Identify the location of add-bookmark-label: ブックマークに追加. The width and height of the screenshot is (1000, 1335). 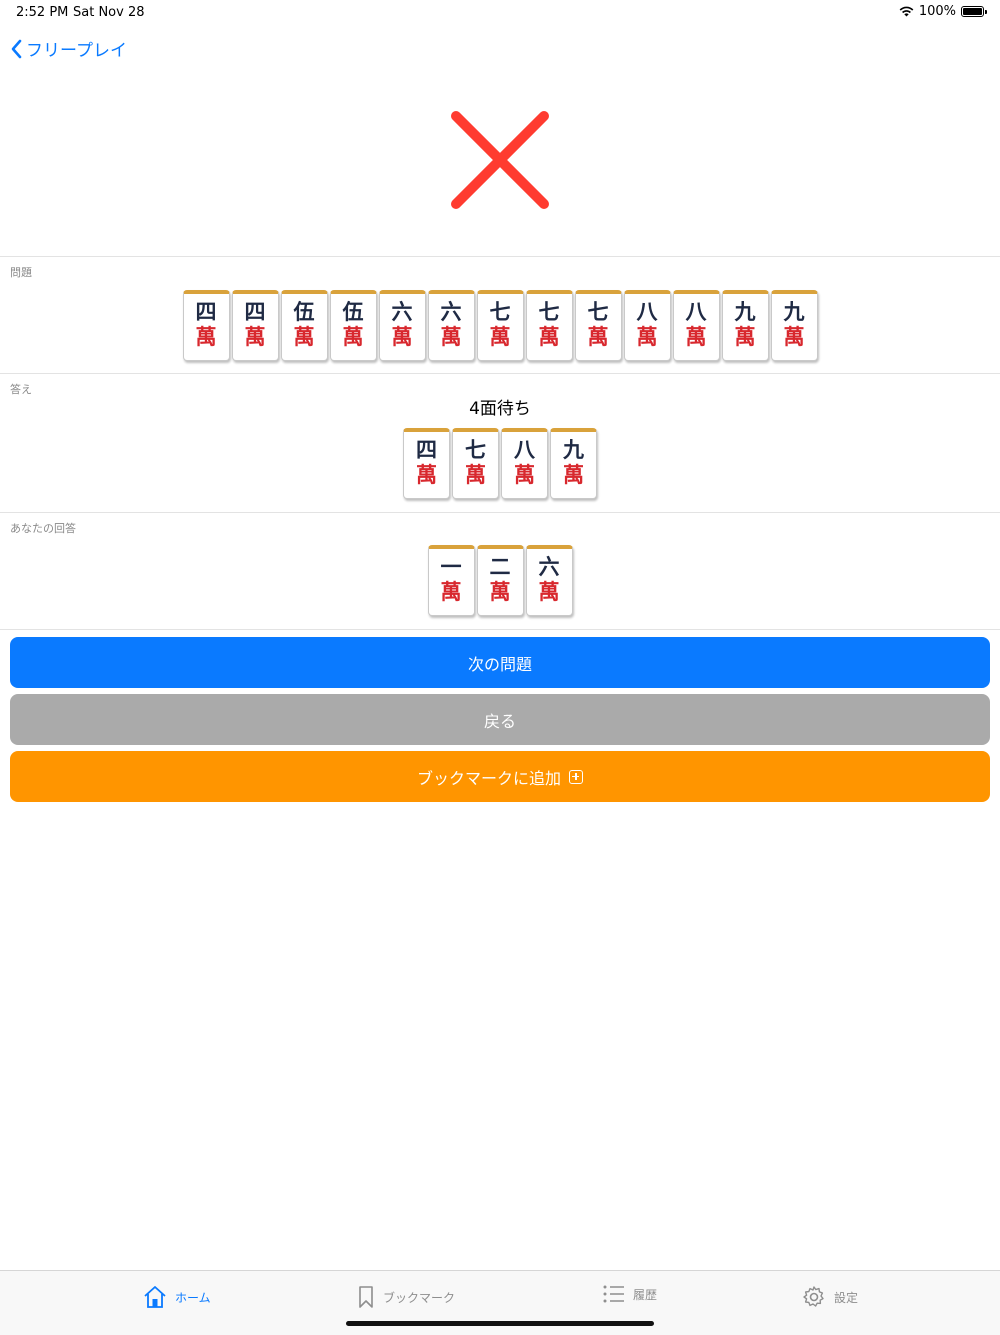
(488, 778).